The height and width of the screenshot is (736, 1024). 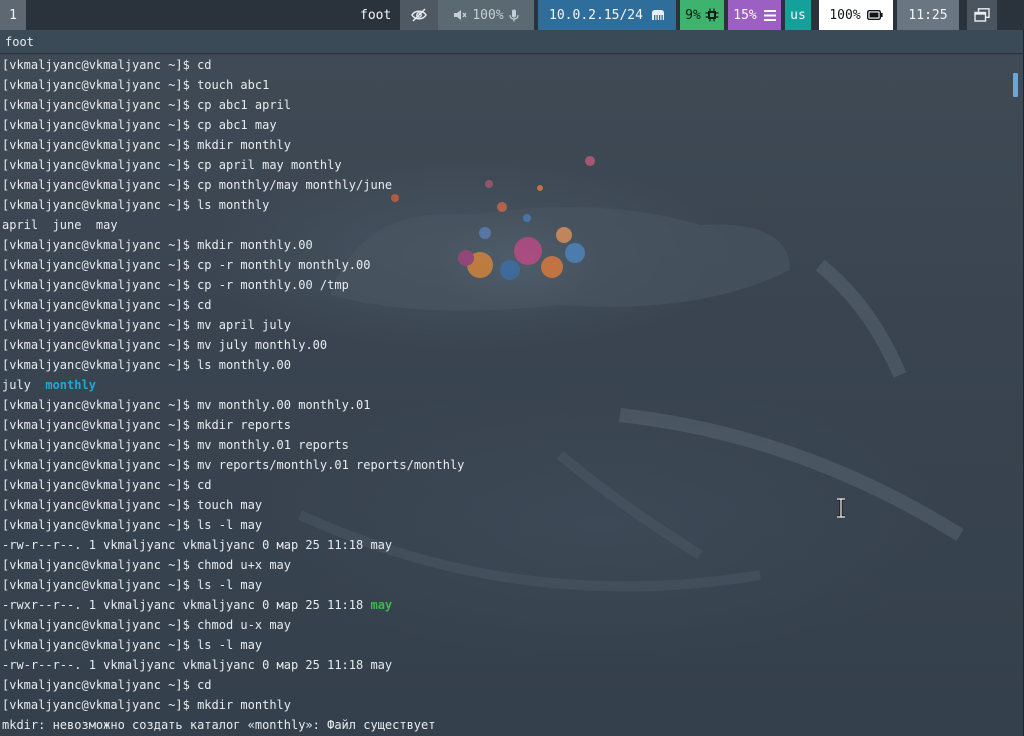 I want to click on separator, so click(x=963, y=15).